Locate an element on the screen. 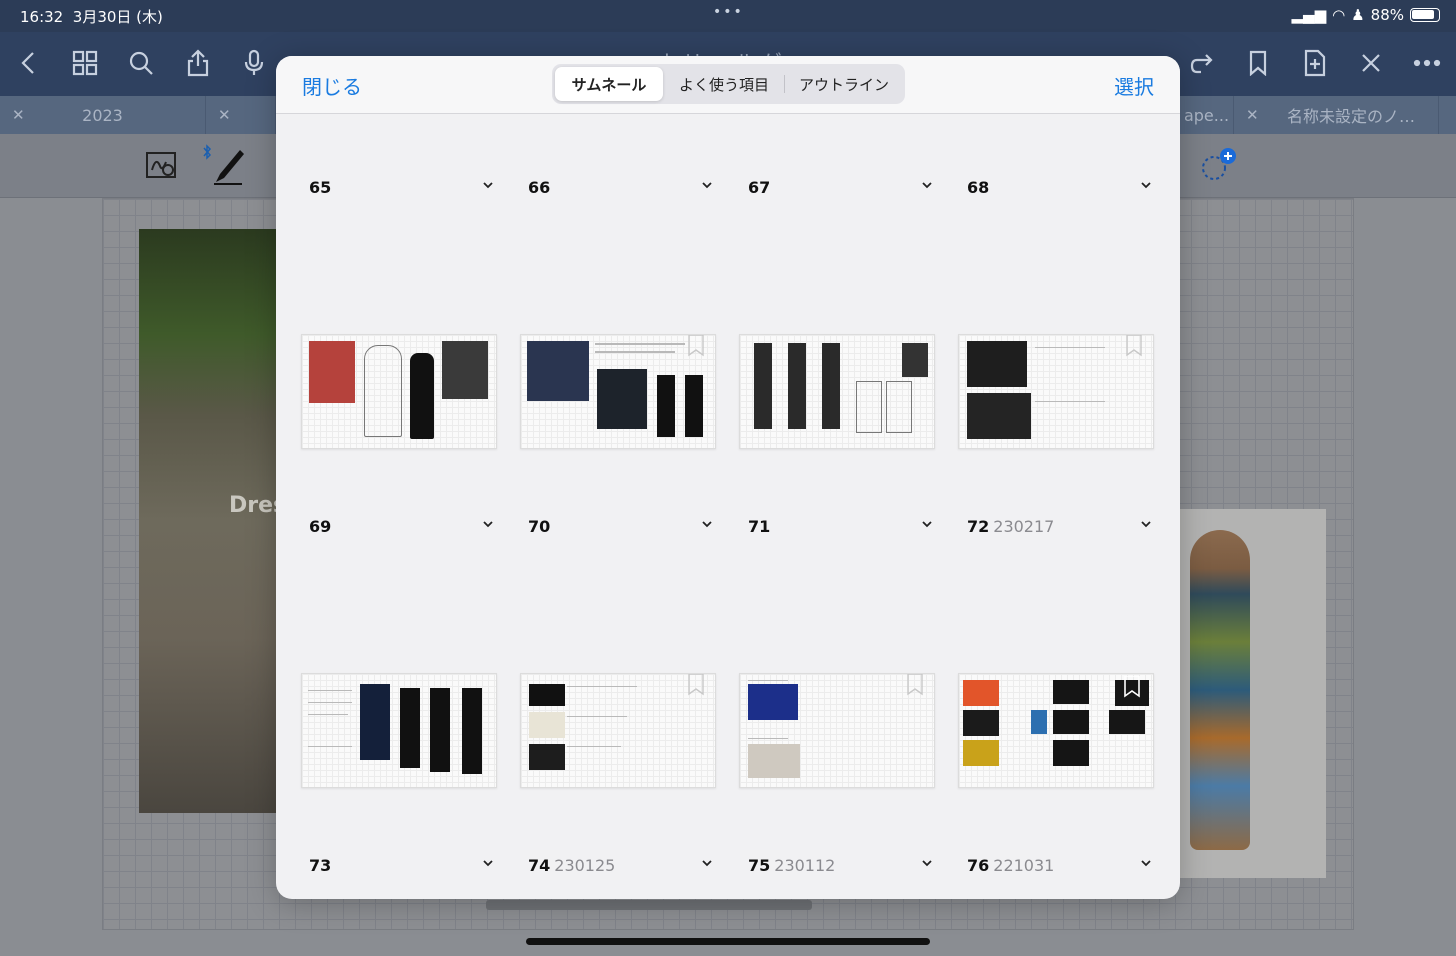 The height and width of the screenshot is (956, 1456). microphone-icon is located at coordinates (254, 63).